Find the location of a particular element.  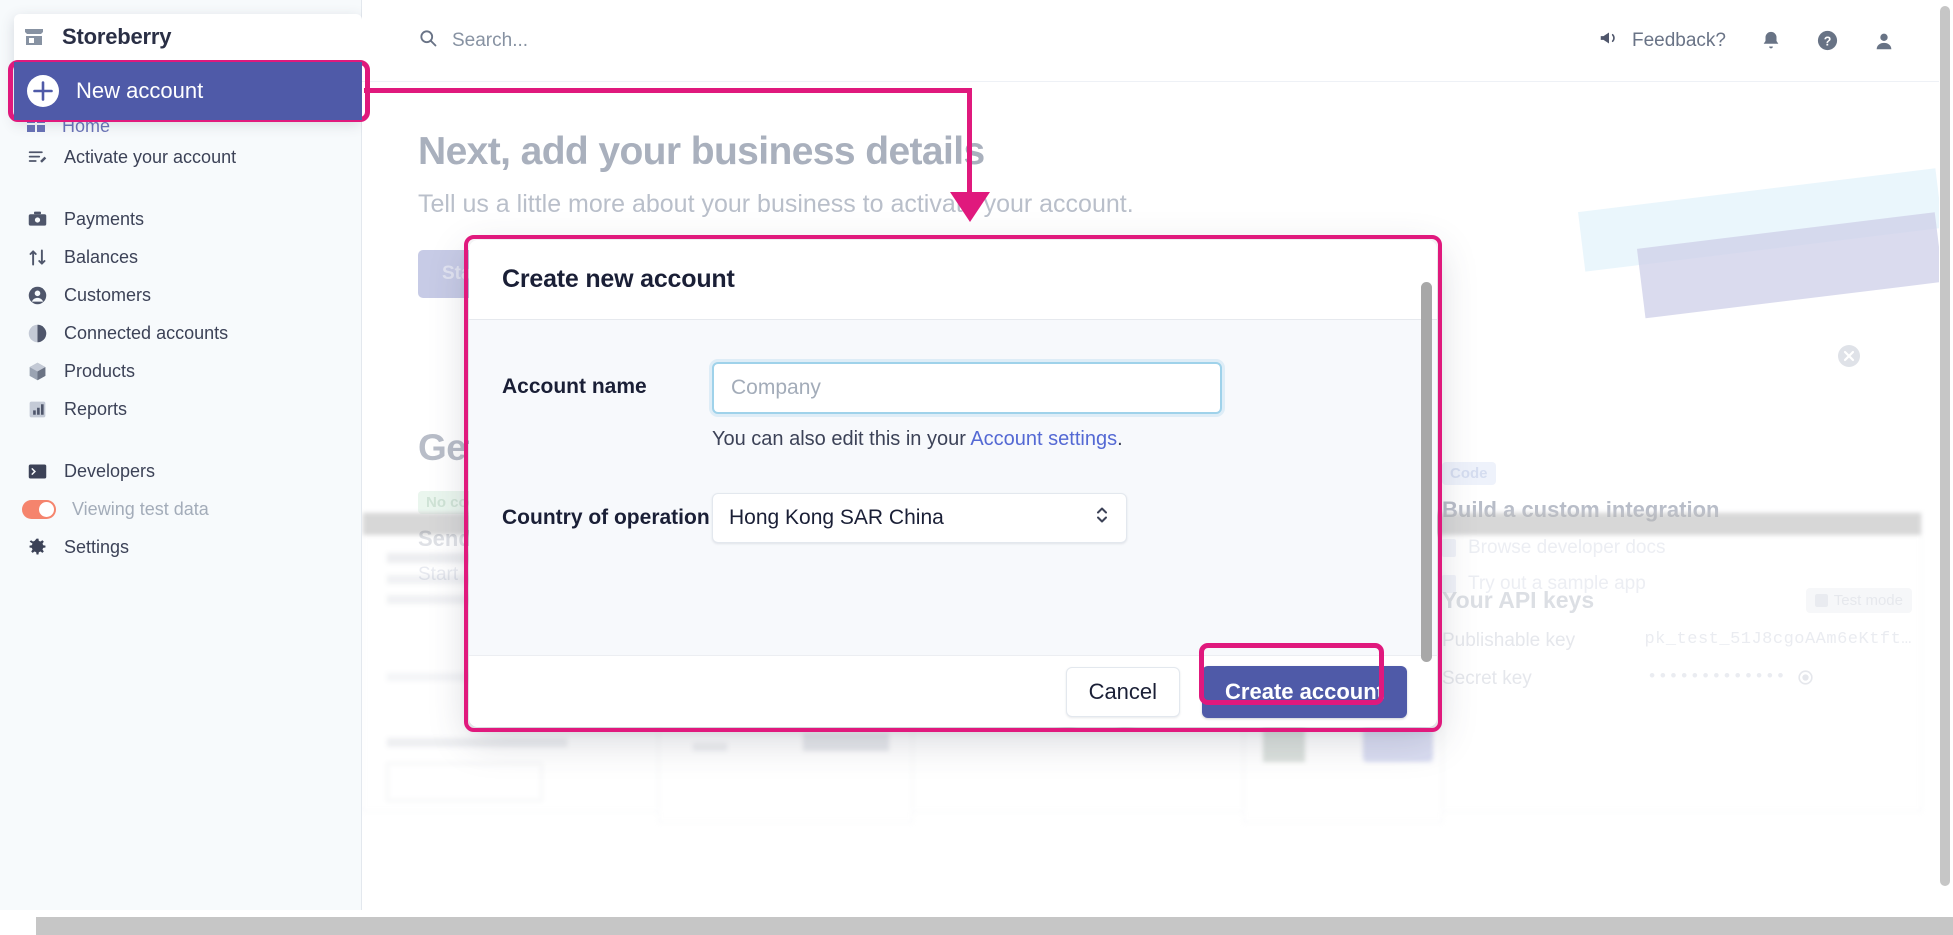

annotation-connector-vertical is located at coordinates (969, 143).